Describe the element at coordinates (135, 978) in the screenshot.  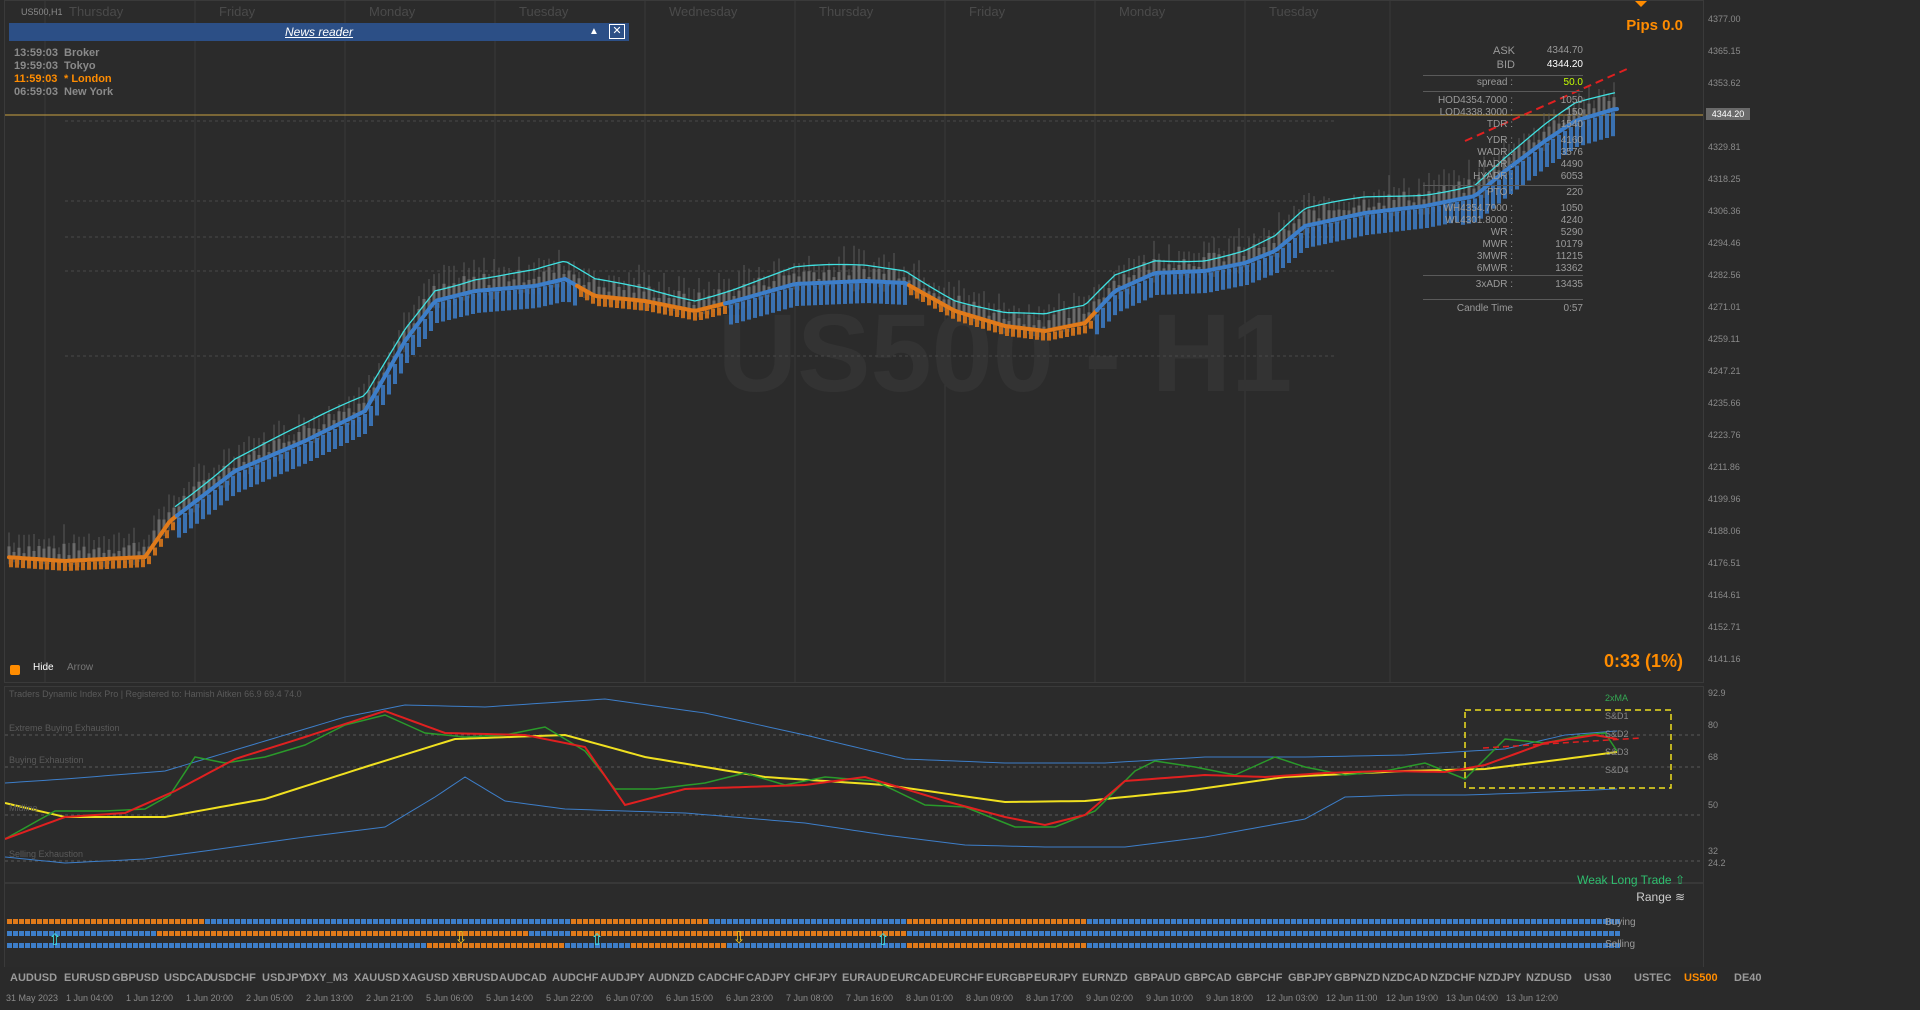
I see `symbol-button-gbpusd: GBPUSD` at that location.